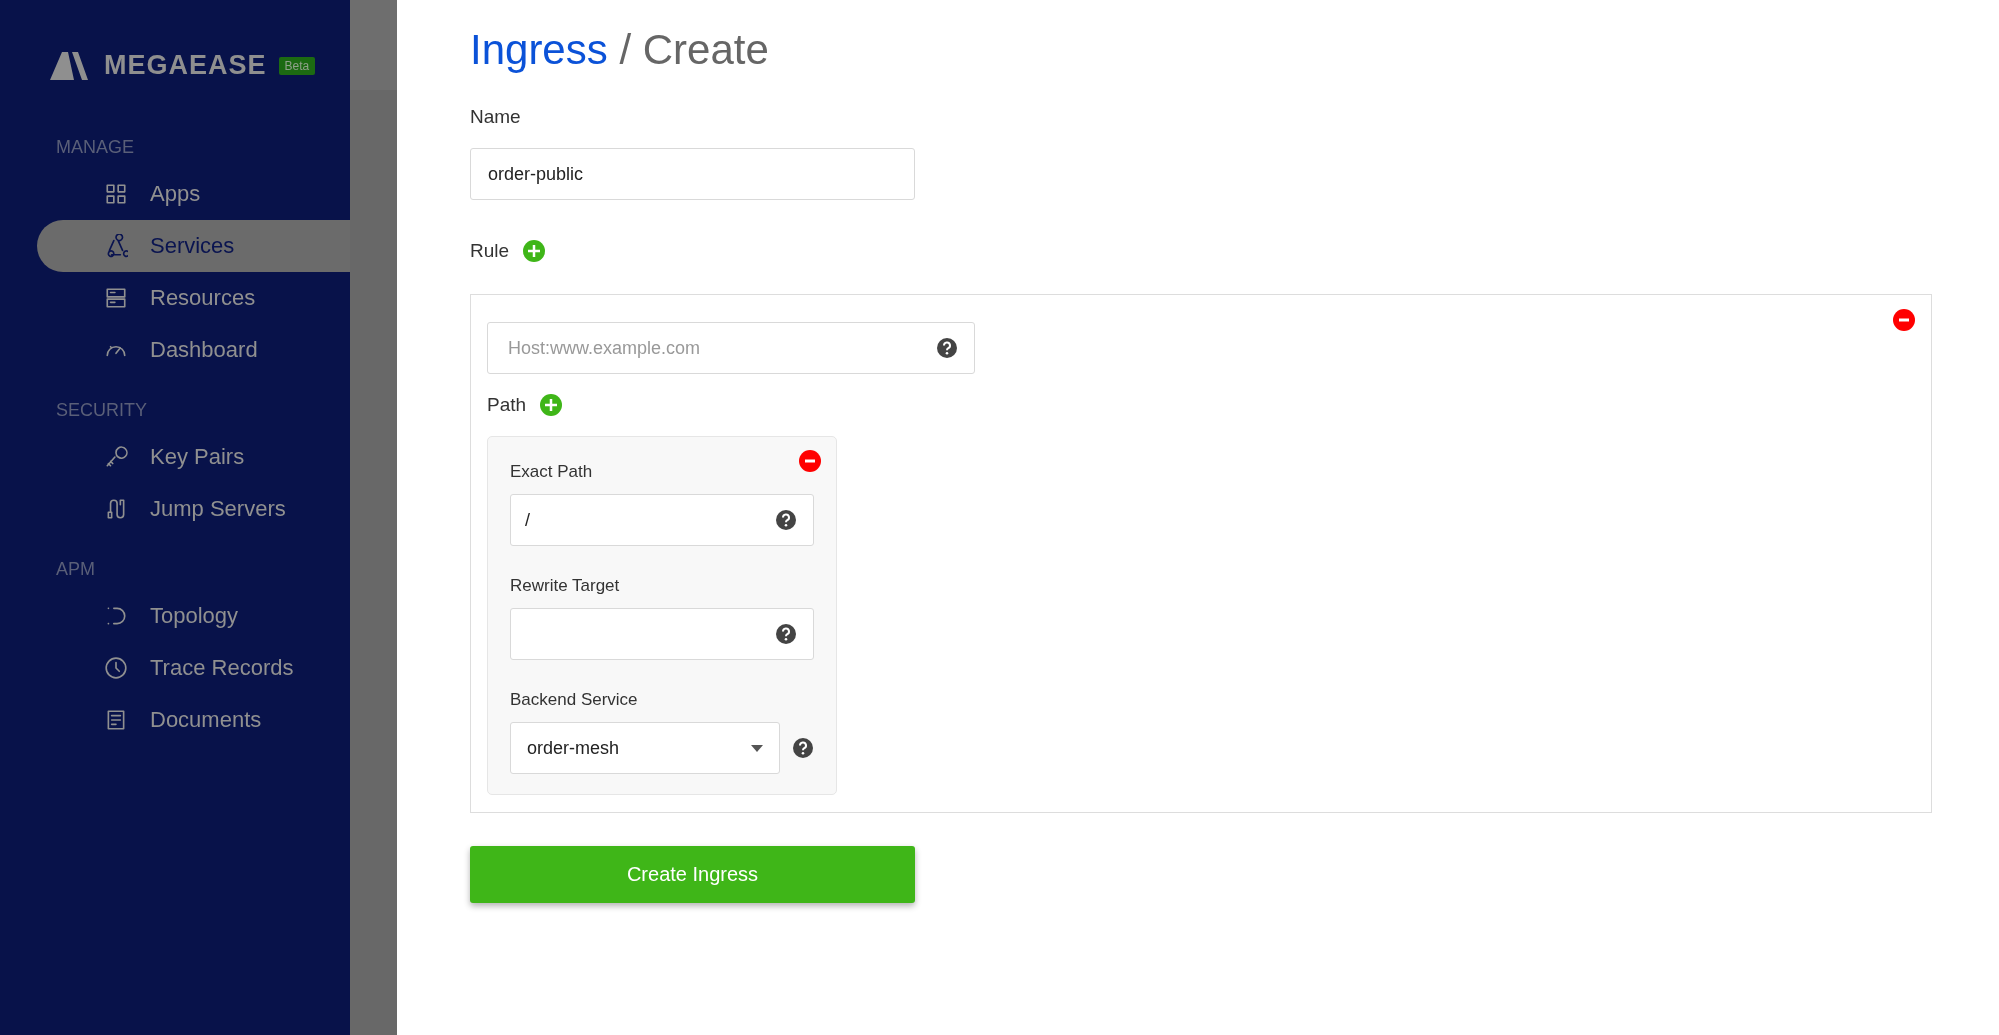 Image resolution: width=1999 pixels, height=1035 pixels. I want to click on field-label: Name, so click(496, 117).